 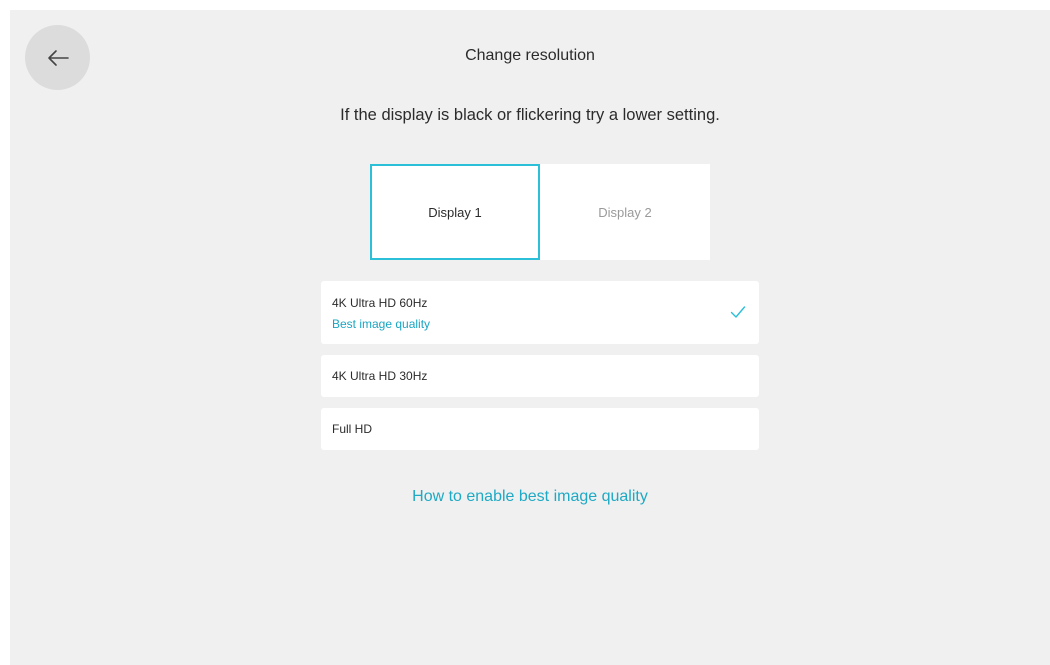 What do you see at coordinates (738, 312) in the screenshot?
I see `checkmark-icon` at bounding box center [738, 312].